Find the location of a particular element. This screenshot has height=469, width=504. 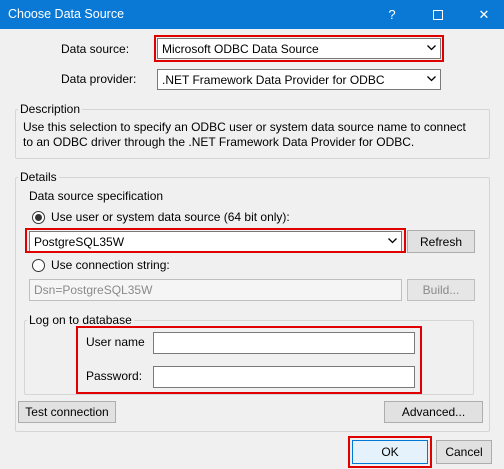

dsn-value: PostgreSQL35W is located at coordinates (79, 241).